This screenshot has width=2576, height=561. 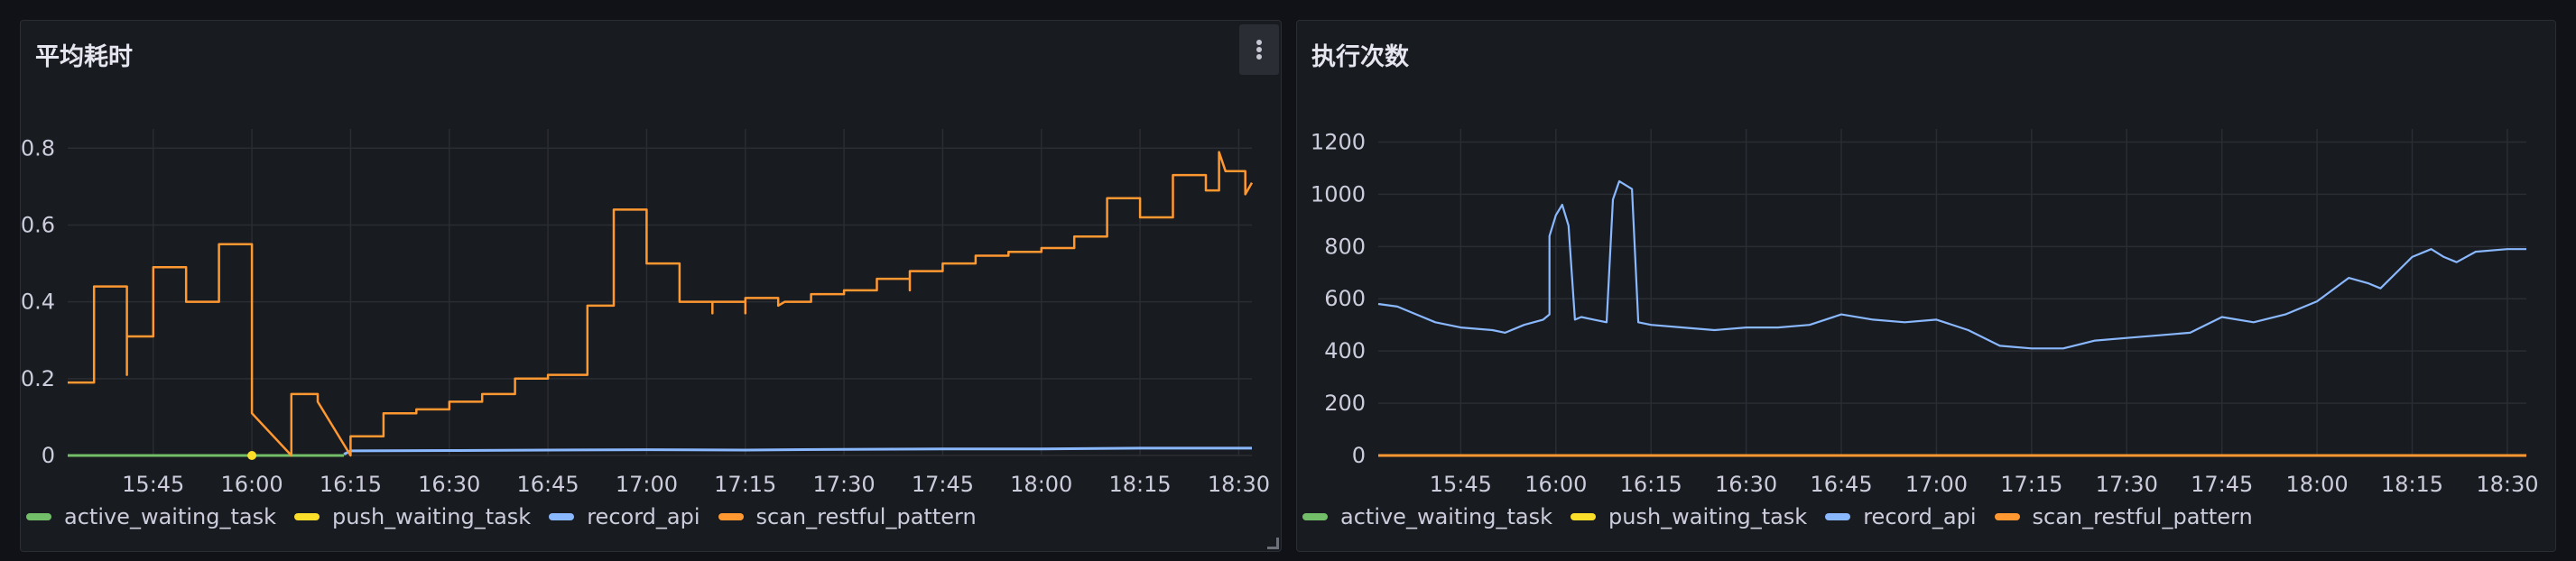 I want to click on y-tick-label: 200, so click(x=1345, y=403).